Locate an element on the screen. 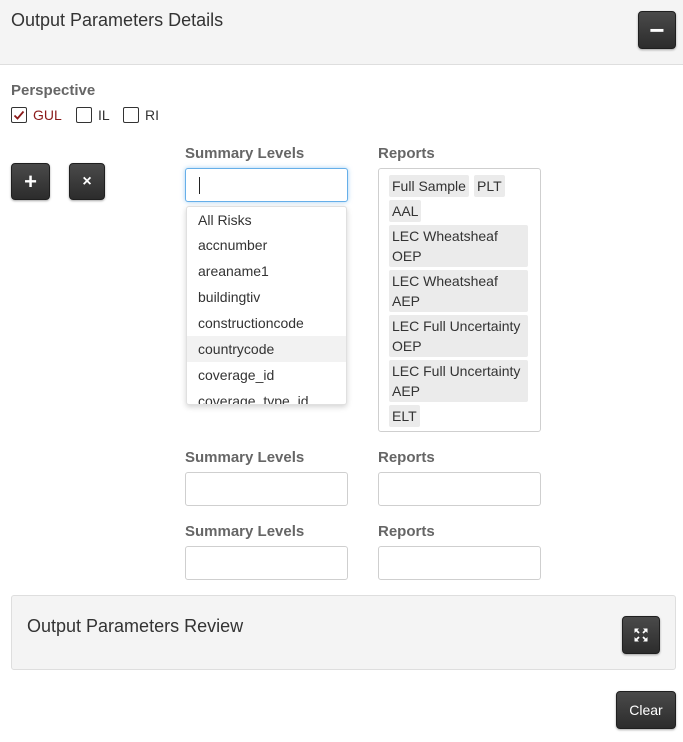 This screenshot has width=683, height=742. report-tag: LEC Wheatsheaf AEP is located at coordinates (458, 291).